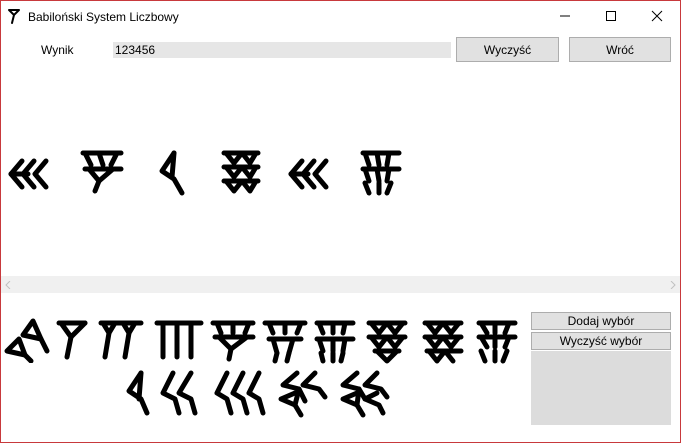  What do you see at coordinates (620, 49) in the screenshot?
I see `back-button: Wróć` at bounding box center [620, 49].